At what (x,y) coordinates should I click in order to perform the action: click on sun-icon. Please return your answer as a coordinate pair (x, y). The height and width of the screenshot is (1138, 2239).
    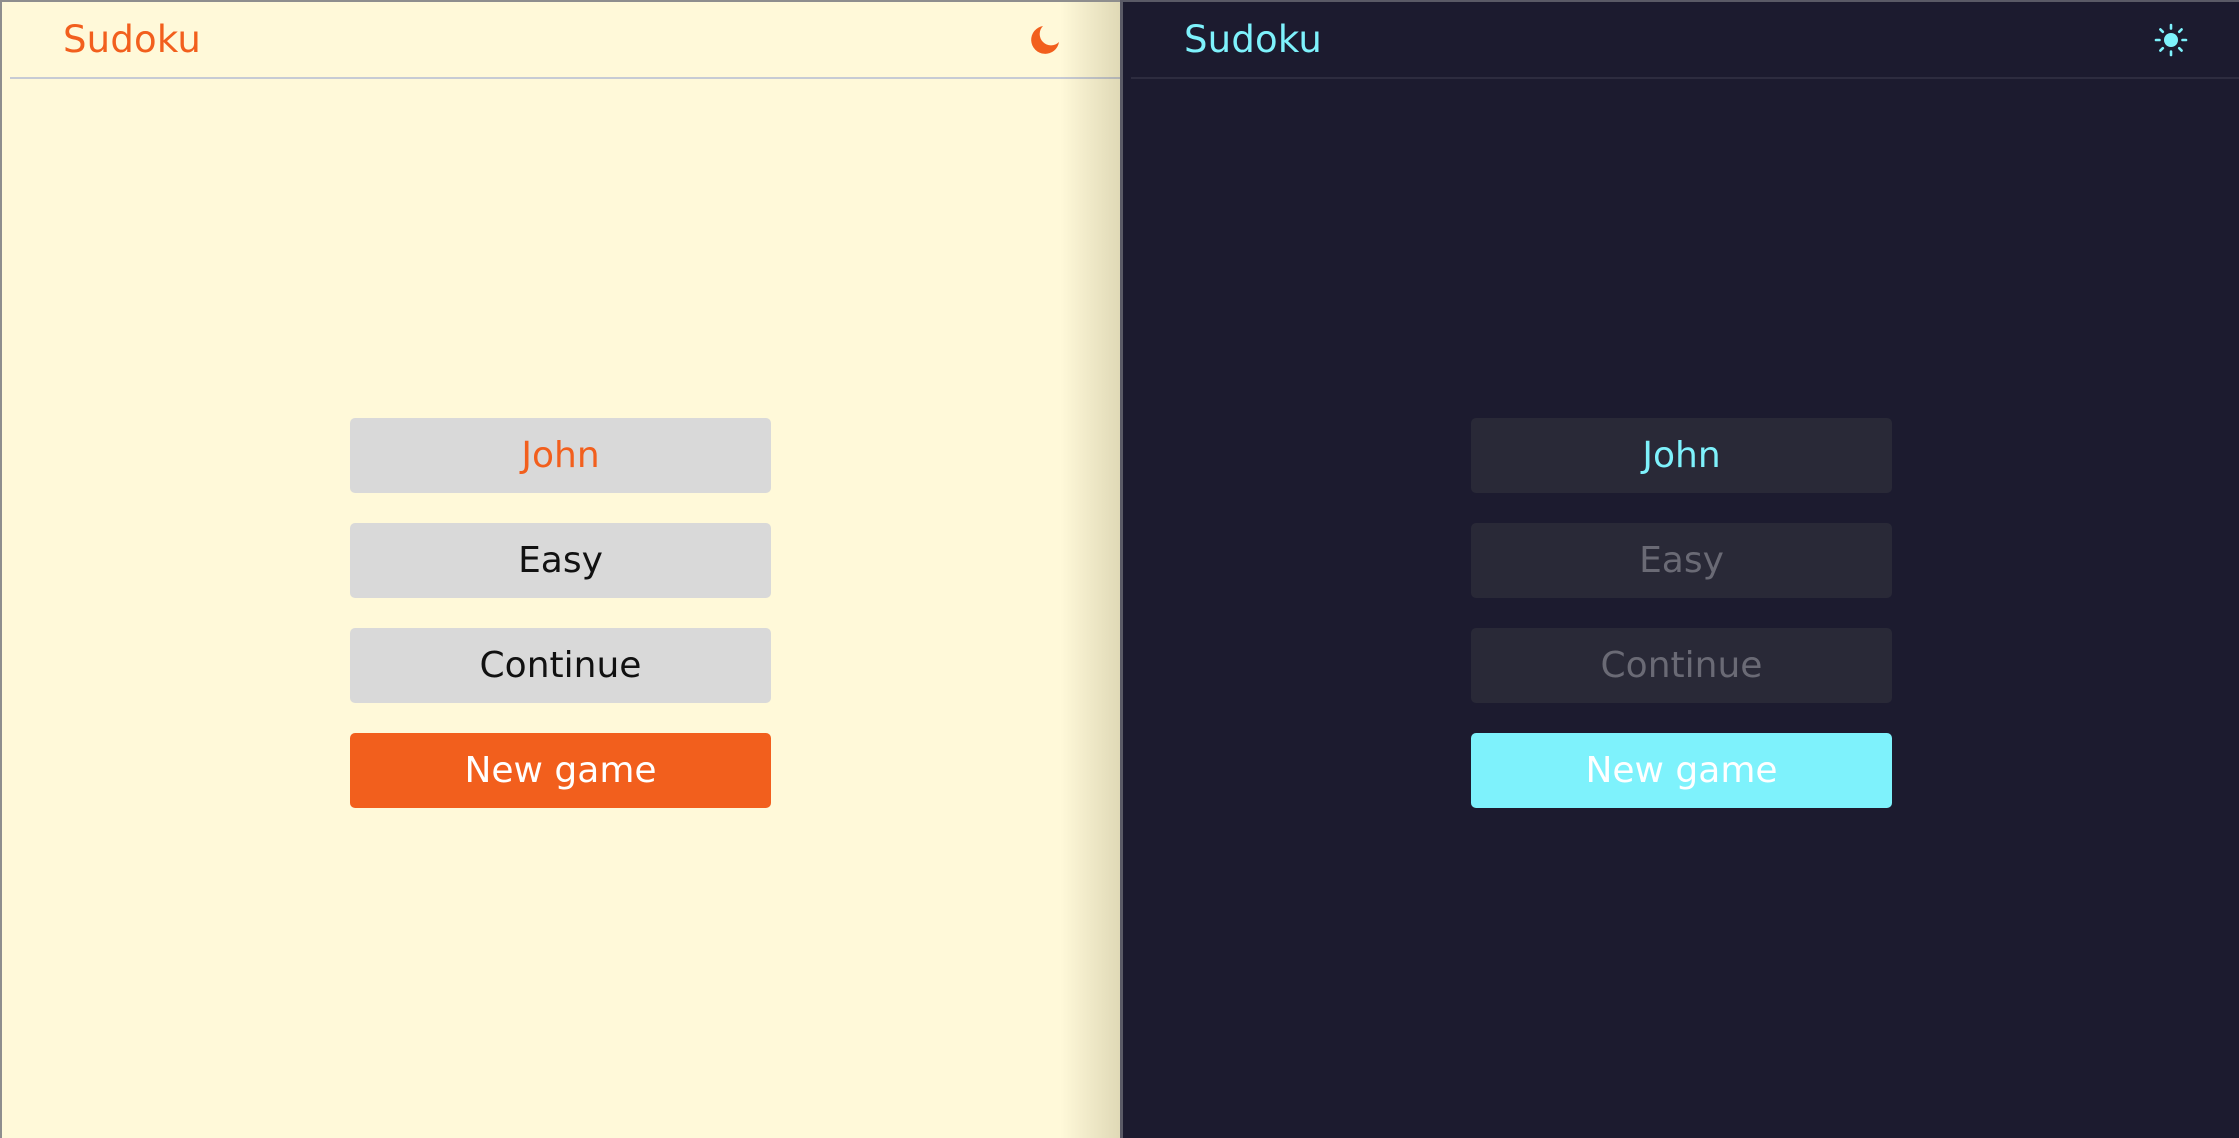
    Looking at the image, I should click on (2171, 40).